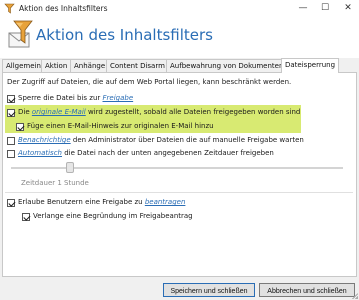  I want to click on window-title: Aktion des Inhaltsfilters, so click(63, 8).